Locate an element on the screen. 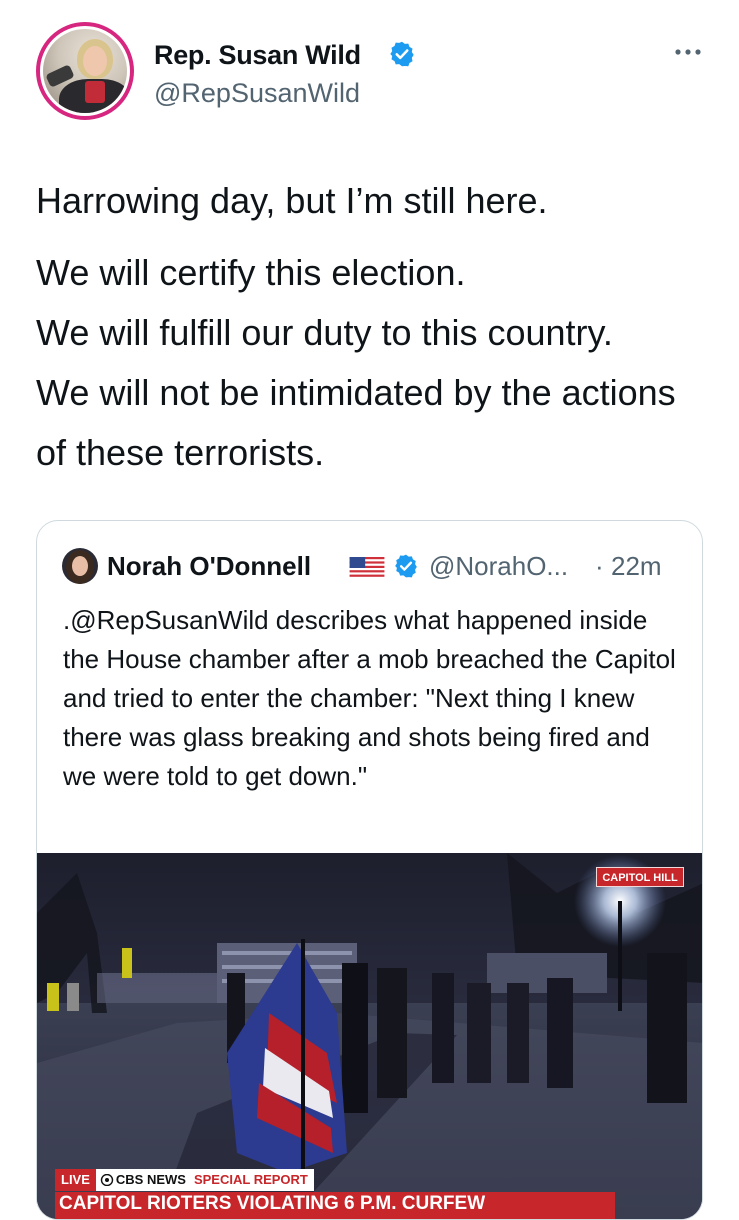  us-flag-icon is located at coordinates (367, 568).